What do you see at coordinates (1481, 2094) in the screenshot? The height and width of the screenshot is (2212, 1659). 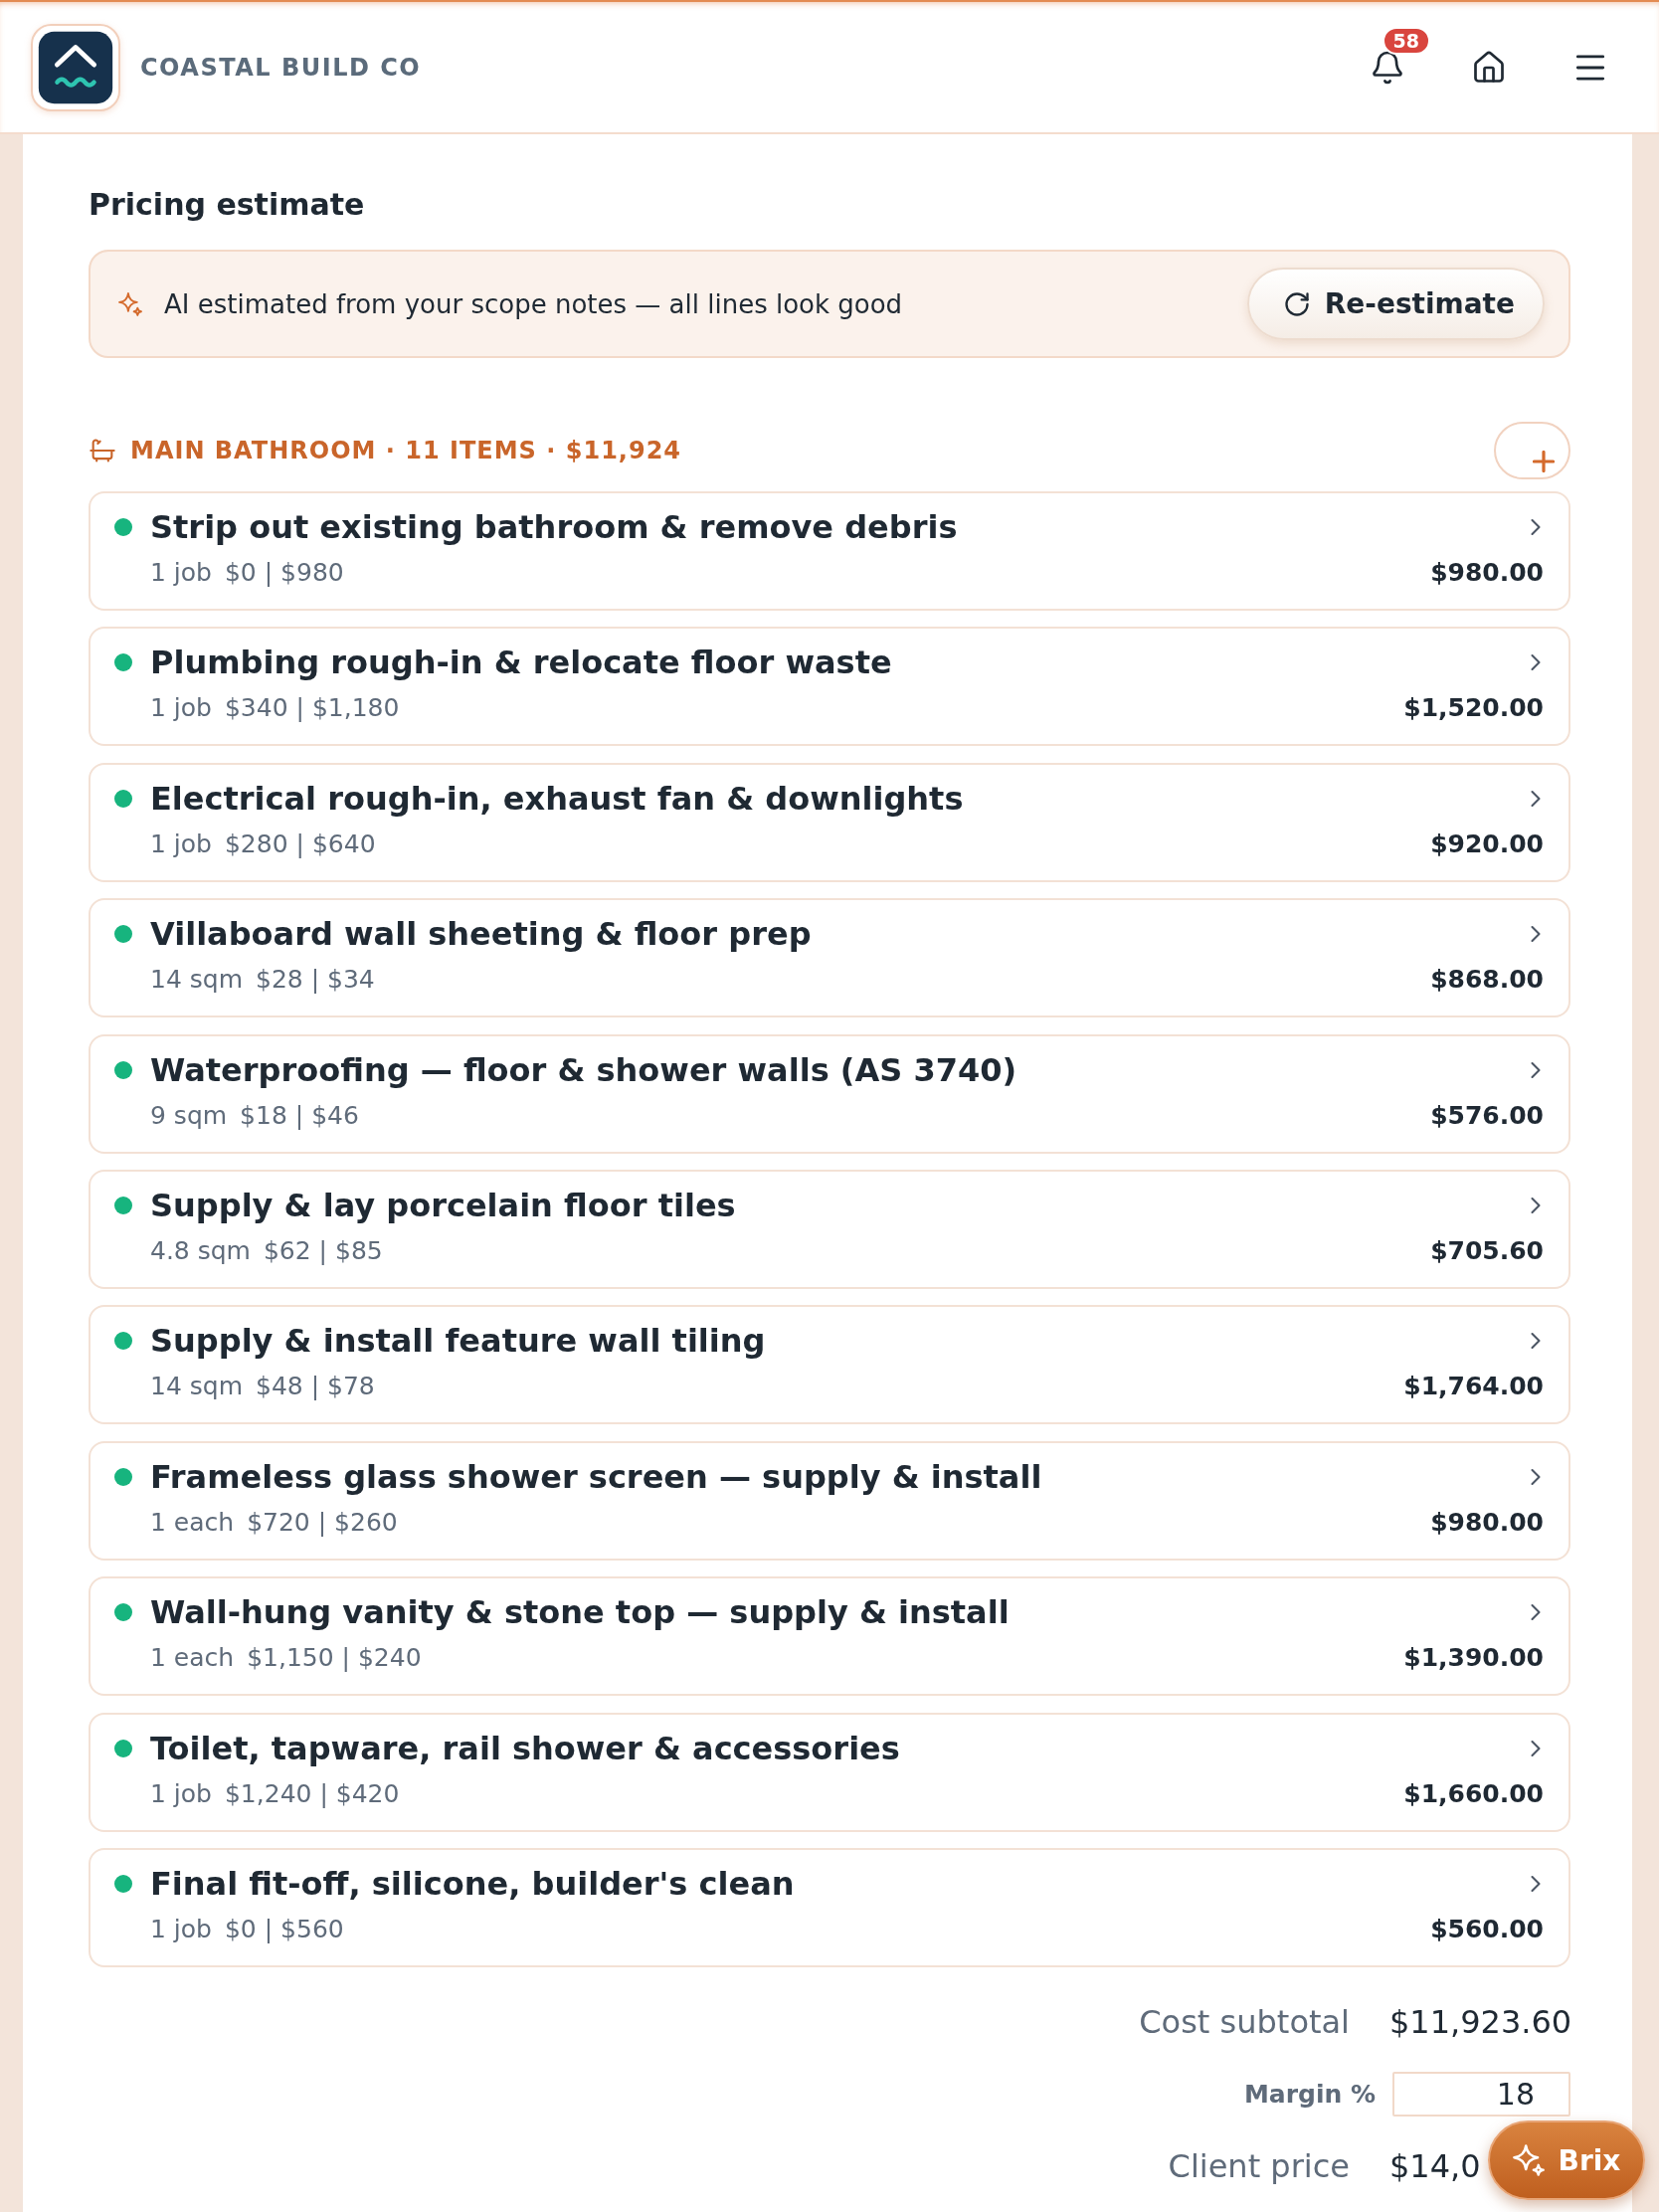 I see `margin-input: 18` at bounding box center [1481, 2094].